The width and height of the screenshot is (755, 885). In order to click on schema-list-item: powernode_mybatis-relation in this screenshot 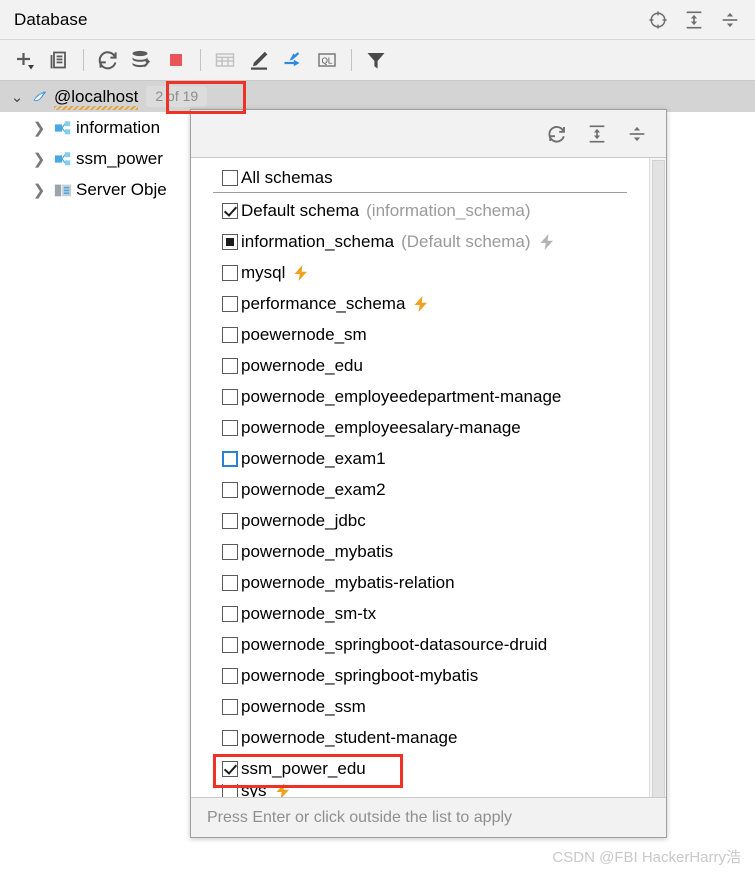, I will do `click(420, 582)`.